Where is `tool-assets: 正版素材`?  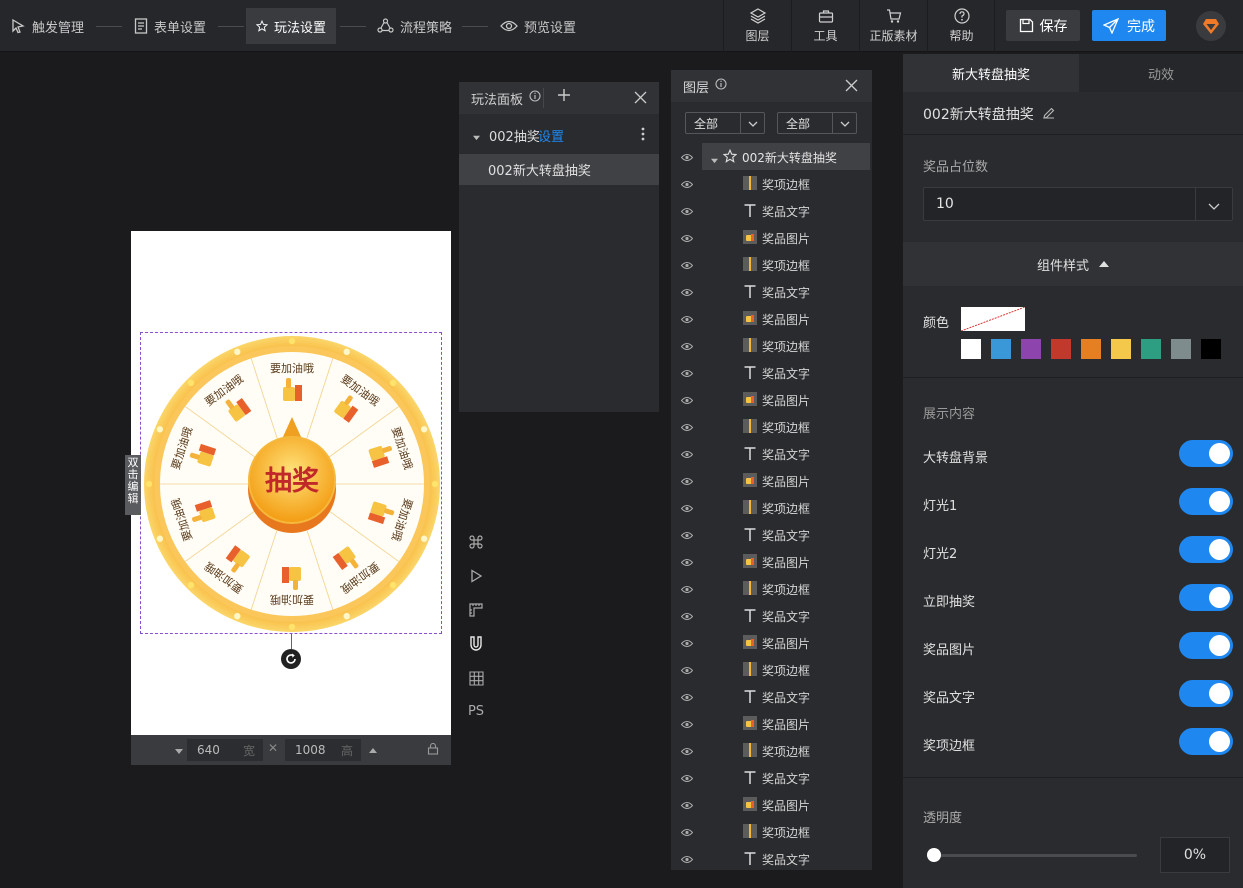
tool-assets: 正版素材 is located at coordinates (893, 26).